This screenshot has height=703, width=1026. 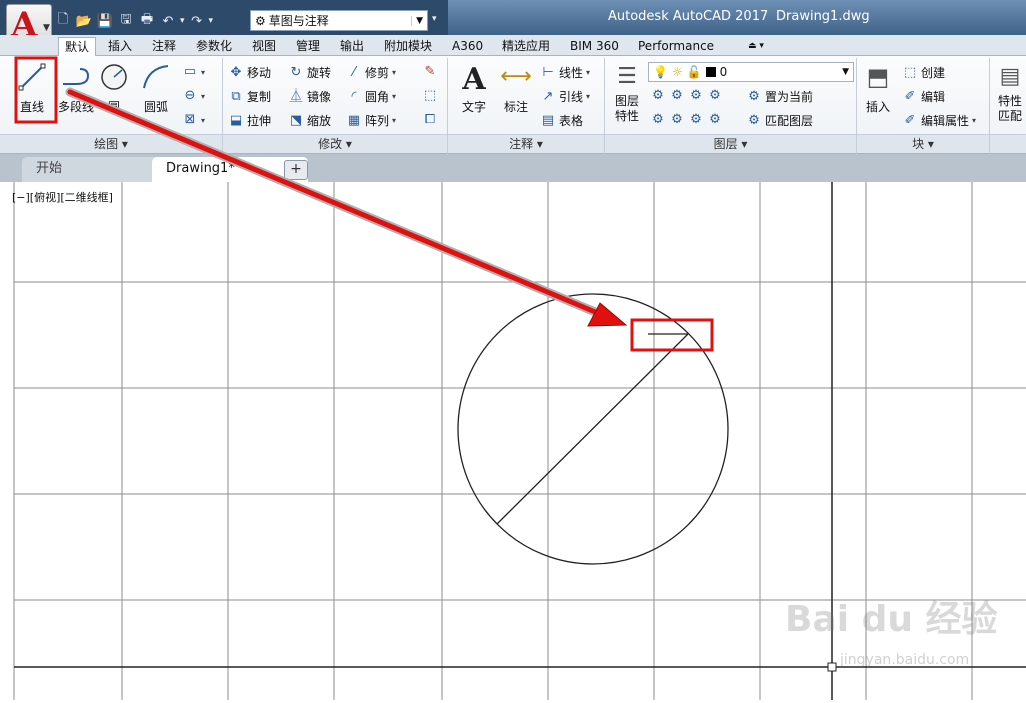 I want to click on layer-tools-row-2: ⚙ ⚙ ⚙ ⚙, so click(x=686, y=120).